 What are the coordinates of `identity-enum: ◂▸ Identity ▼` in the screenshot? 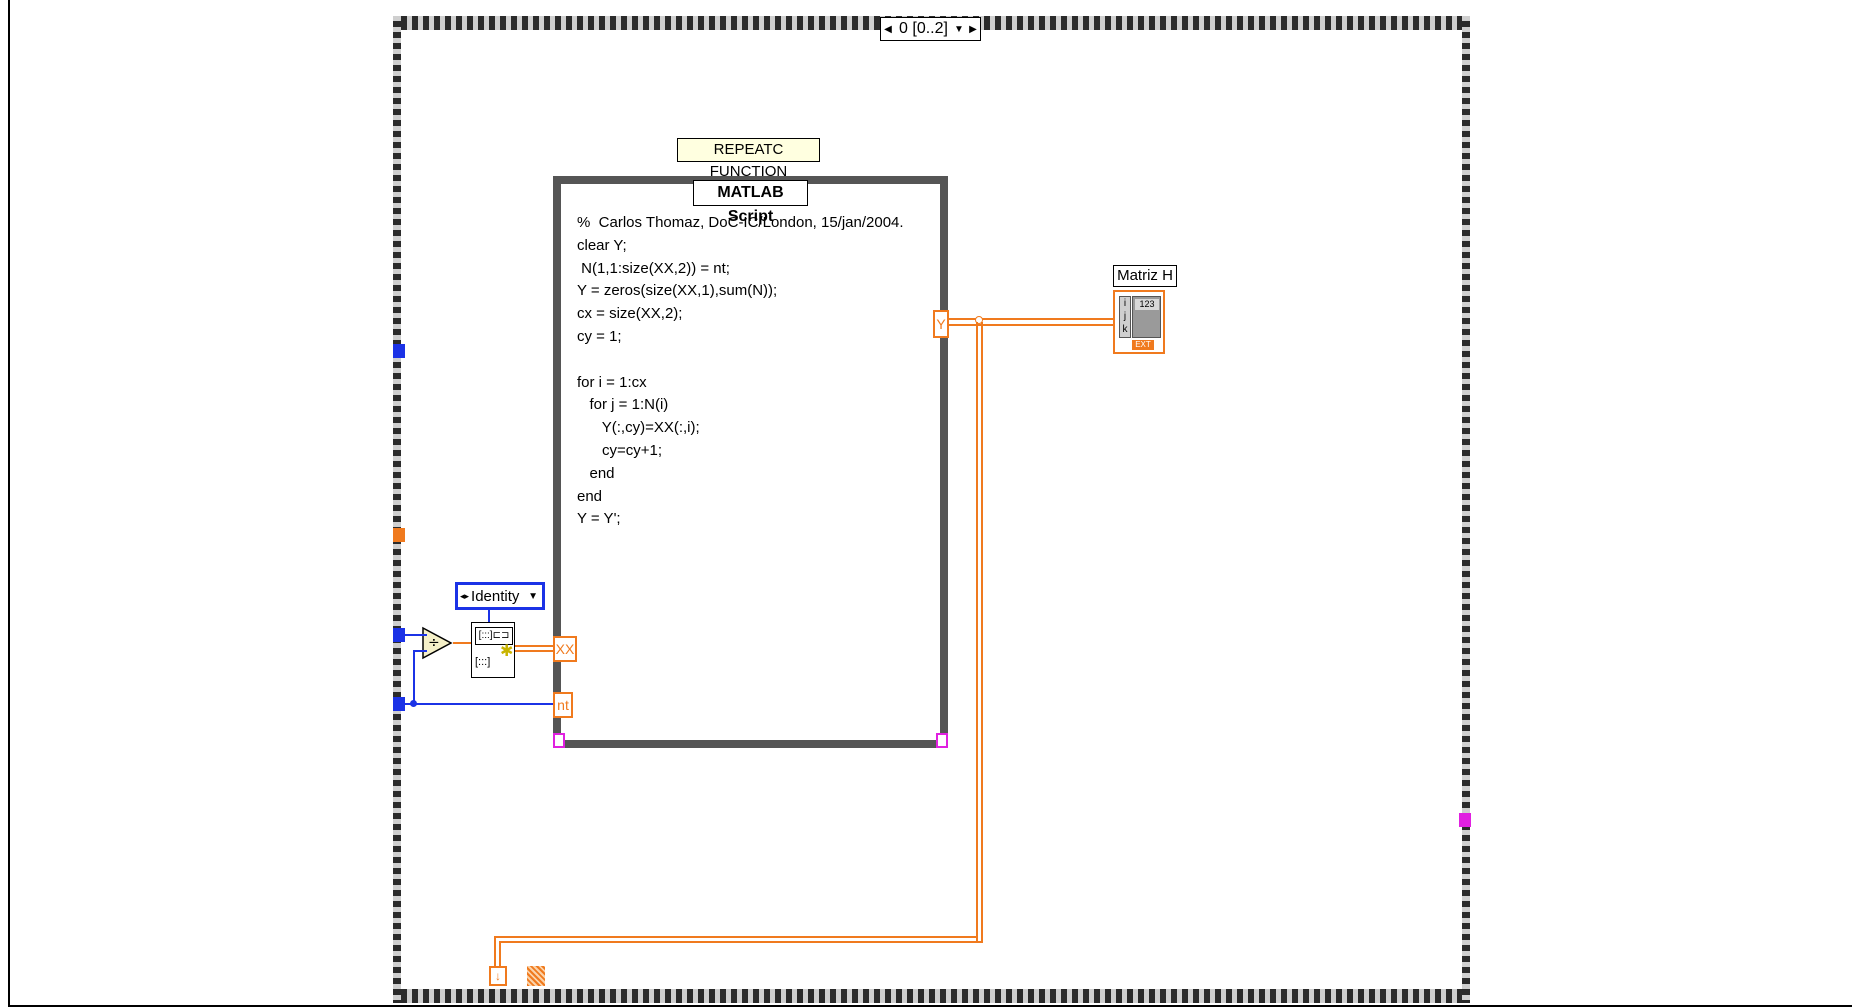 It's located at (500, 596).